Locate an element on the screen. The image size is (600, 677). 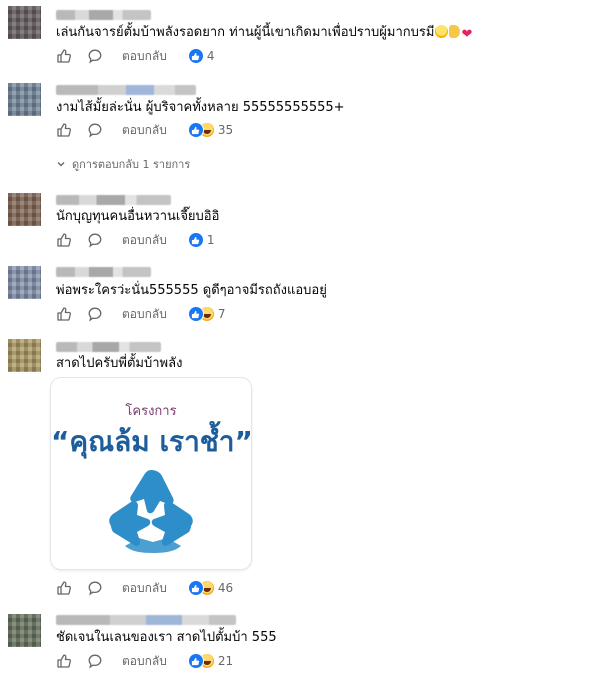
comment-text: นักบุญทุนคนอื่นหวานเจี๊ยบอิอิ is located at coordinates (138, 216).